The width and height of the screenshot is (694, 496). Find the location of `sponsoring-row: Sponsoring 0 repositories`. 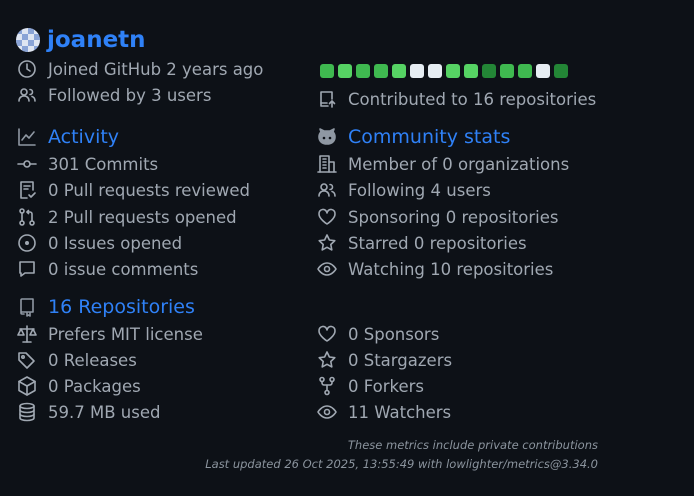

sponsoring-row: Sponsoring 0 repositories is located at coordinates (437, 217).